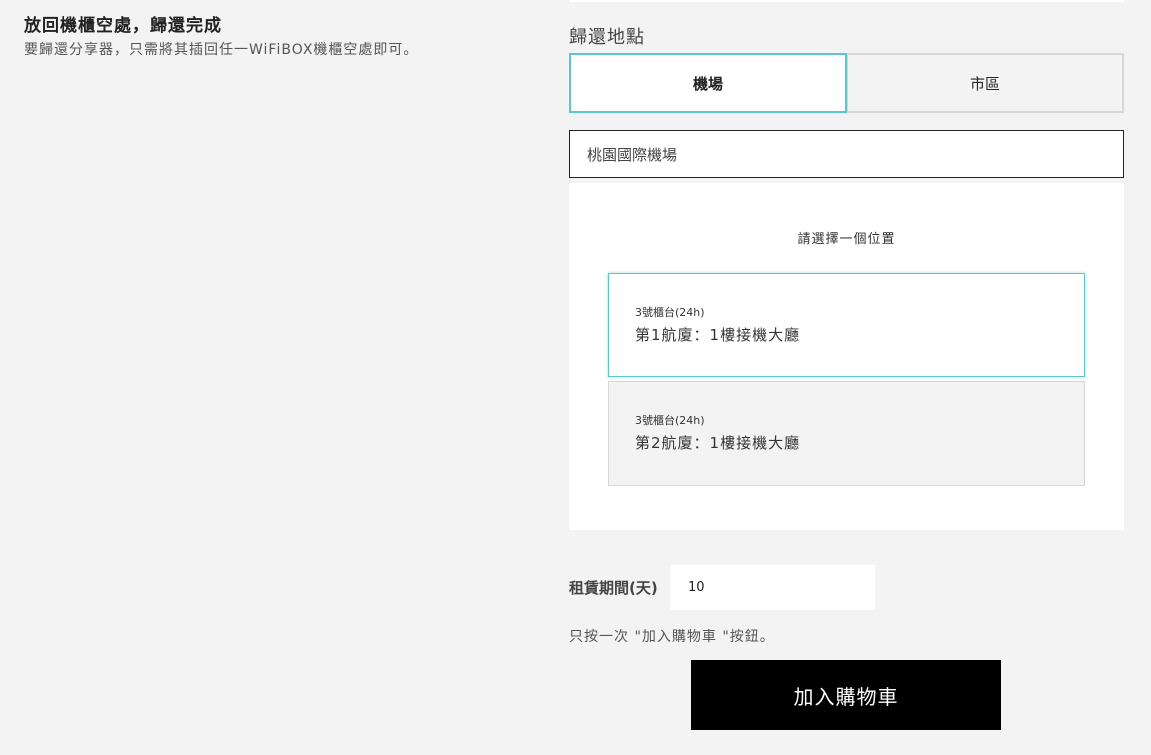  I want to click on step-title: 放回機櫃空處，歸還完成, so click(123, 26).